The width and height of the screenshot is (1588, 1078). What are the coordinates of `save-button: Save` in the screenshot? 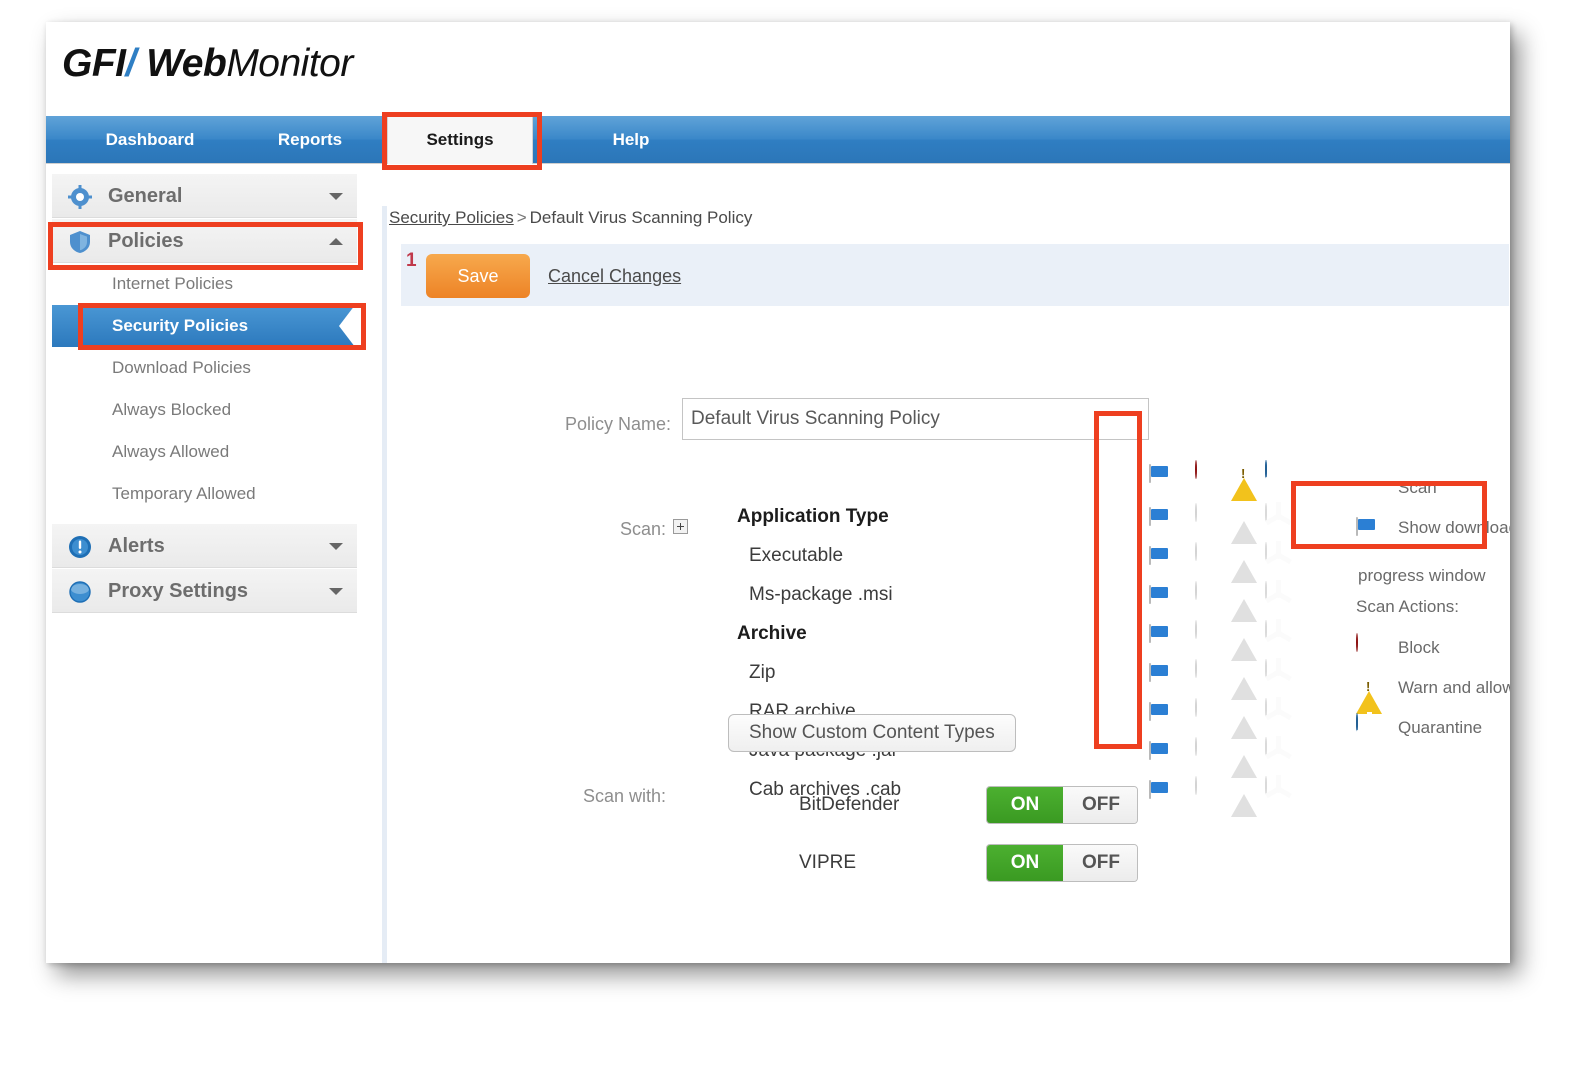 It's located at (478, 276).